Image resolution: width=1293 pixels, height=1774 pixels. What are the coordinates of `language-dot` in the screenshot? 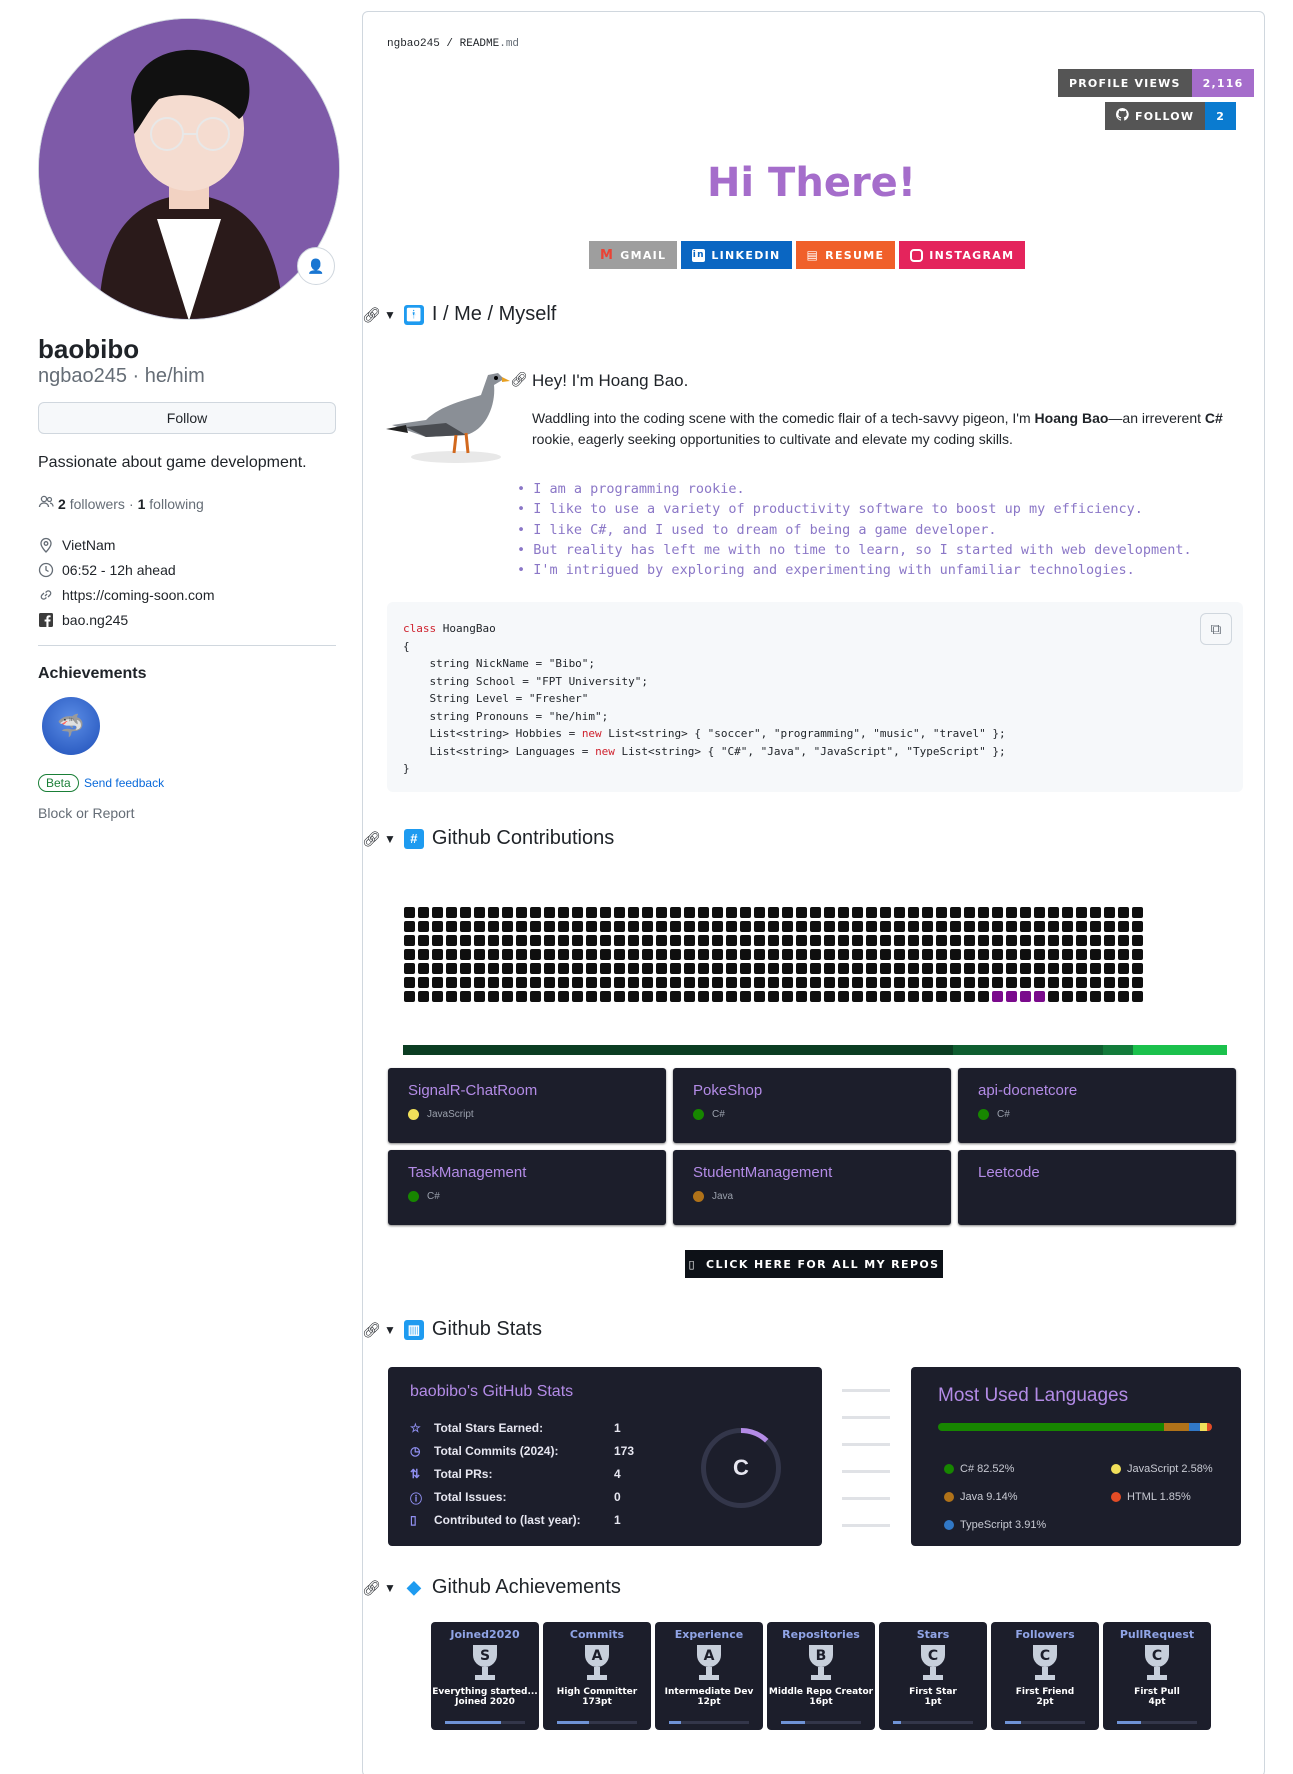 It's located at (1116, 1469).